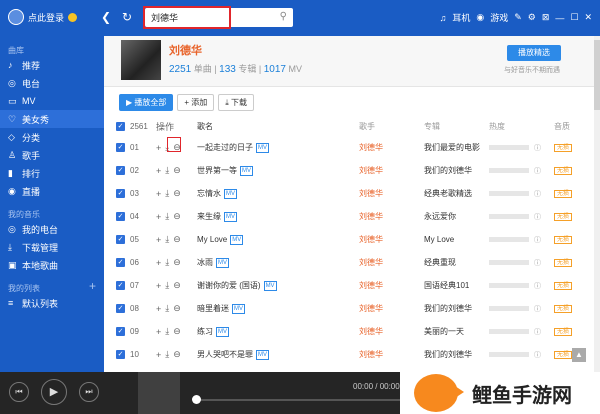 This screenshot has width=600, height=414. I want to click on scrollbar-thumb, so click(597, 75).